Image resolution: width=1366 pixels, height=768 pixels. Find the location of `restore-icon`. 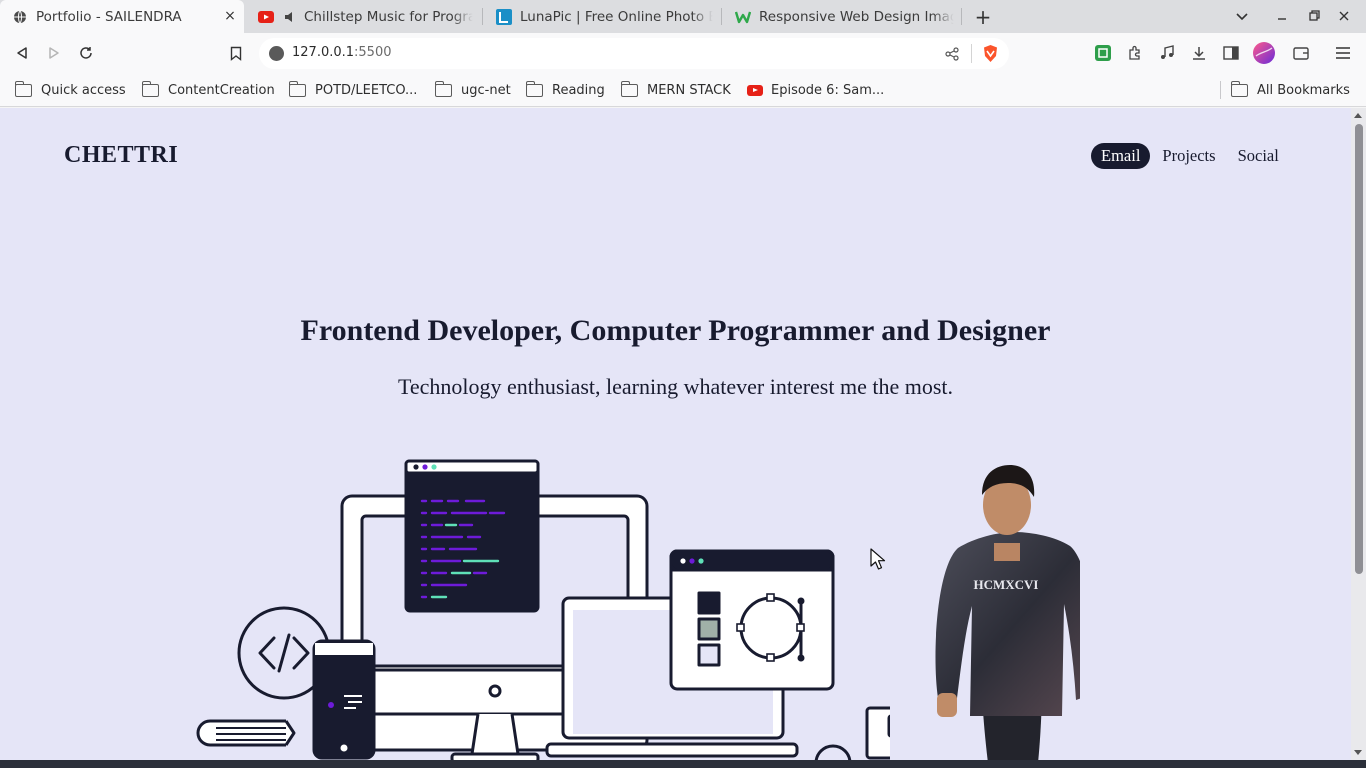

restore-icon is located at coordinates (1314, 17).